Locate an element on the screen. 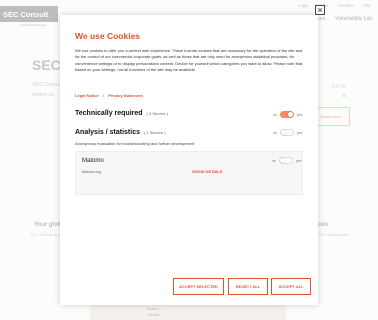 This screenshot has height=320, width=378. privacy-statement-link: Privacy Statement is located at coordinates (125, 95).